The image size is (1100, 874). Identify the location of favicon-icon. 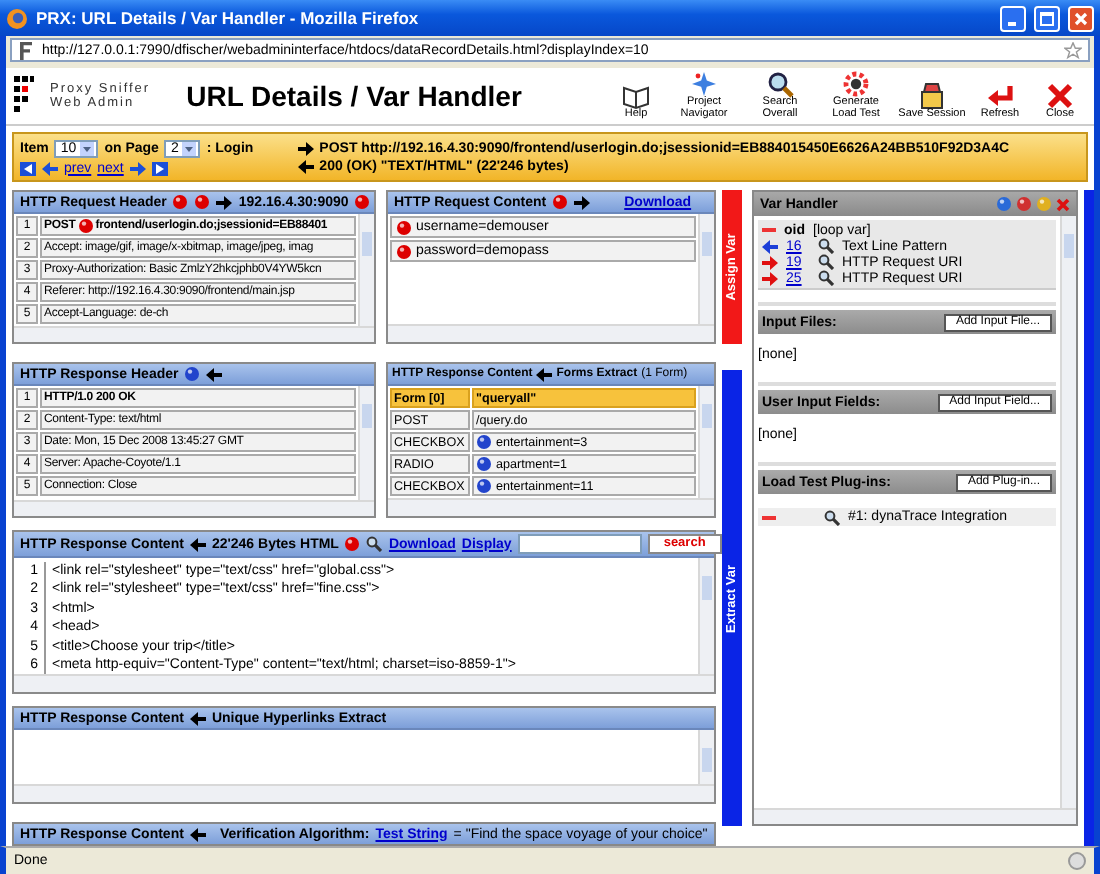
(26, 50).